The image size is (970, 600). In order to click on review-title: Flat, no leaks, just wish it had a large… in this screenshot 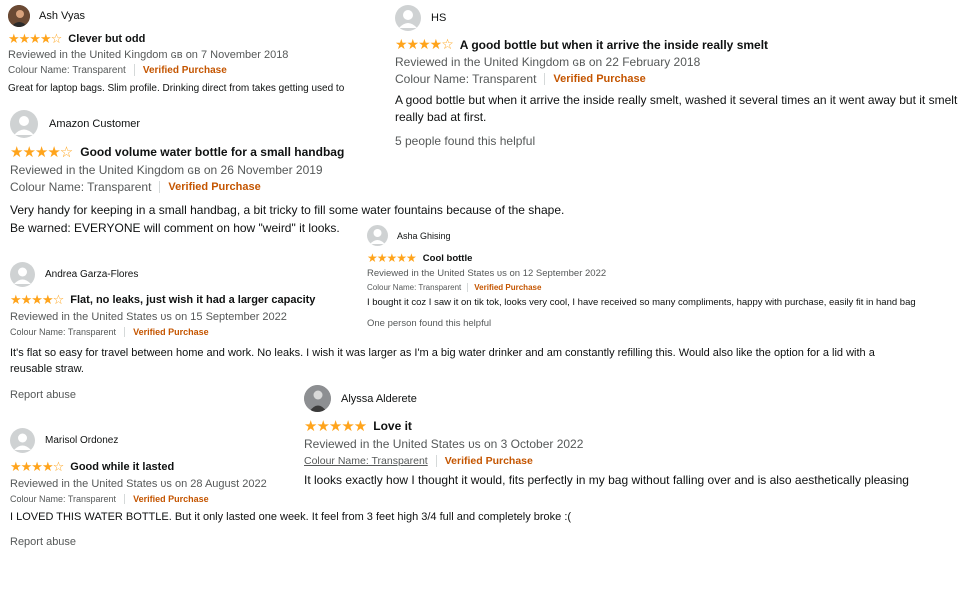, I will do `click(192, 300)`.